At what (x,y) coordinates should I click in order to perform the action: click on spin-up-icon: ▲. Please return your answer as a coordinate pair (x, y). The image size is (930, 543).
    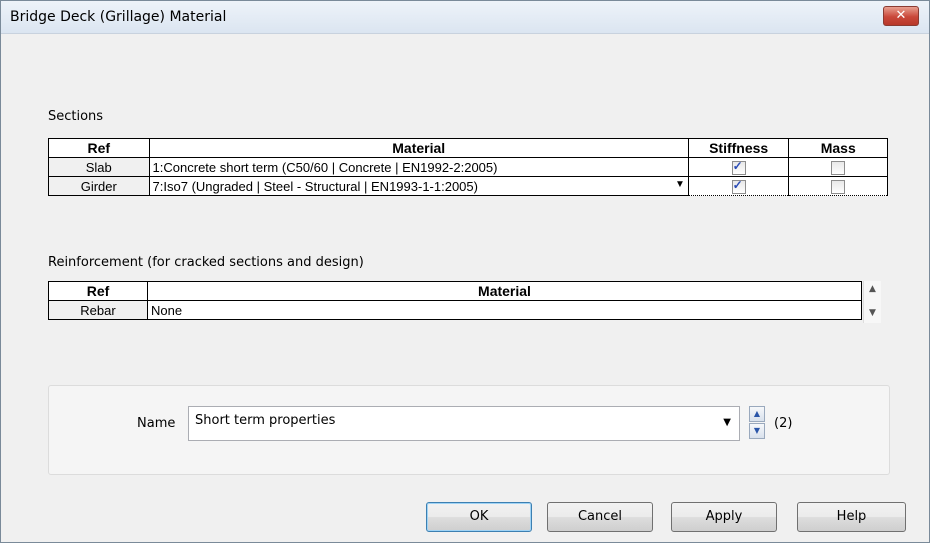
    Looking at the image, I should click on (757, 414).